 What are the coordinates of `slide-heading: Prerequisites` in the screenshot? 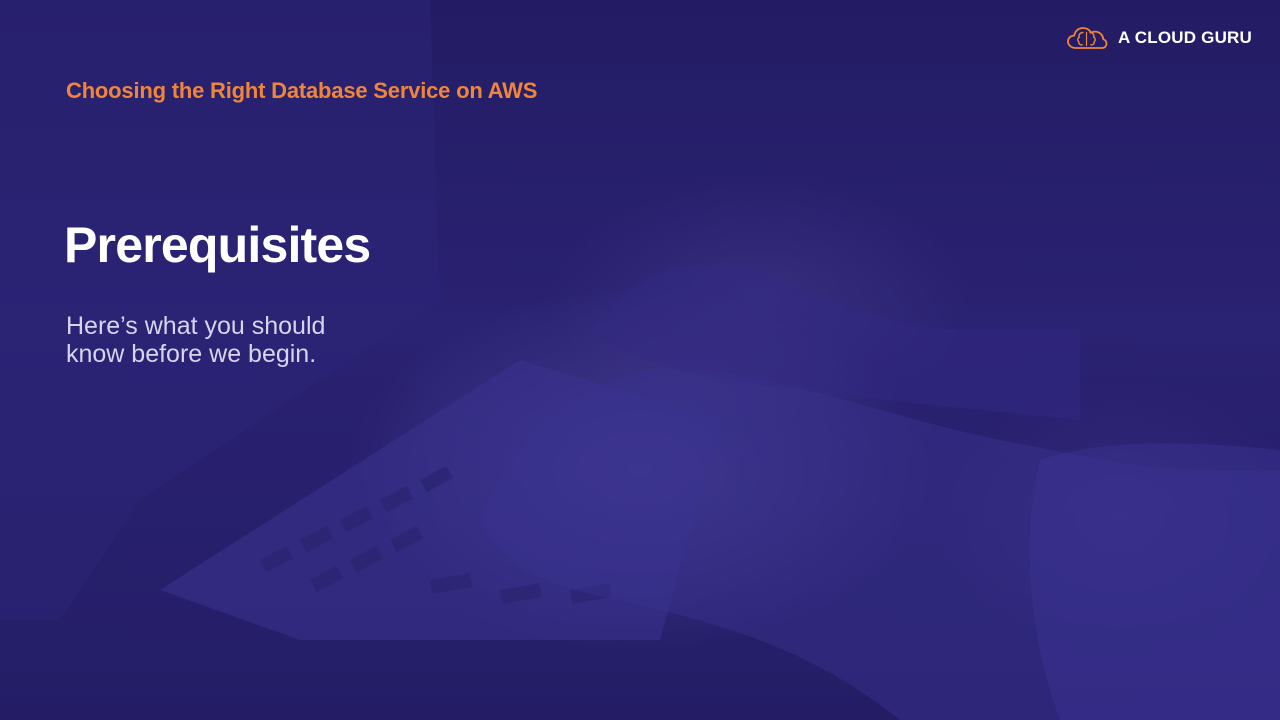 It's located at (217, 245).